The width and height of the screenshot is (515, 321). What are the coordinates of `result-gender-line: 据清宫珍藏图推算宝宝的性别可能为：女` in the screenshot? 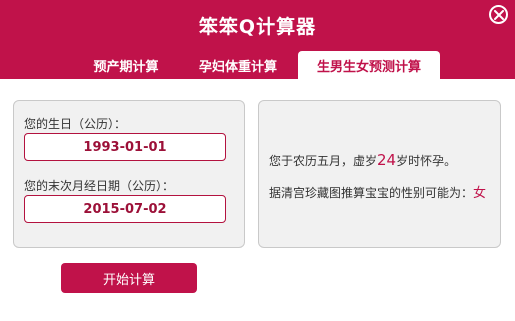 It's located at (377, 191).